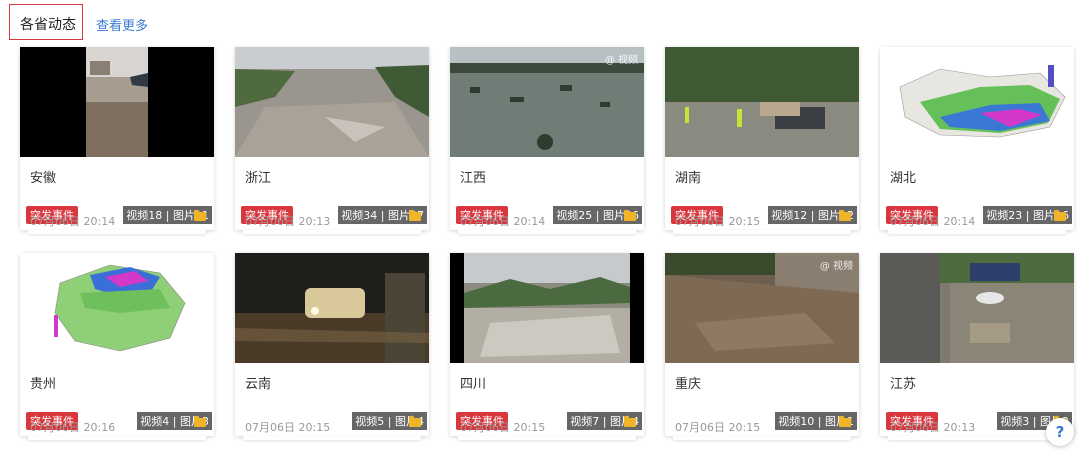 This screenshot has height=467, width=1080. What do you see at coordinates (547, 140) in the screenshot?
I see `province-card-jiangxi: @ 视频 突发事件 视频25 | 图片96 江西 07月06日 20:14` at bounding box center [547, 140].